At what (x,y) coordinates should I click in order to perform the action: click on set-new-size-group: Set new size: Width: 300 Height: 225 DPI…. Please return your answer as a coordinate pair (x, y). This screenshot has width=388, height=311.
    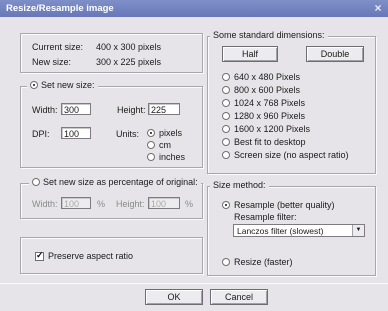
    Looking at the image, I should click on (111, 124).